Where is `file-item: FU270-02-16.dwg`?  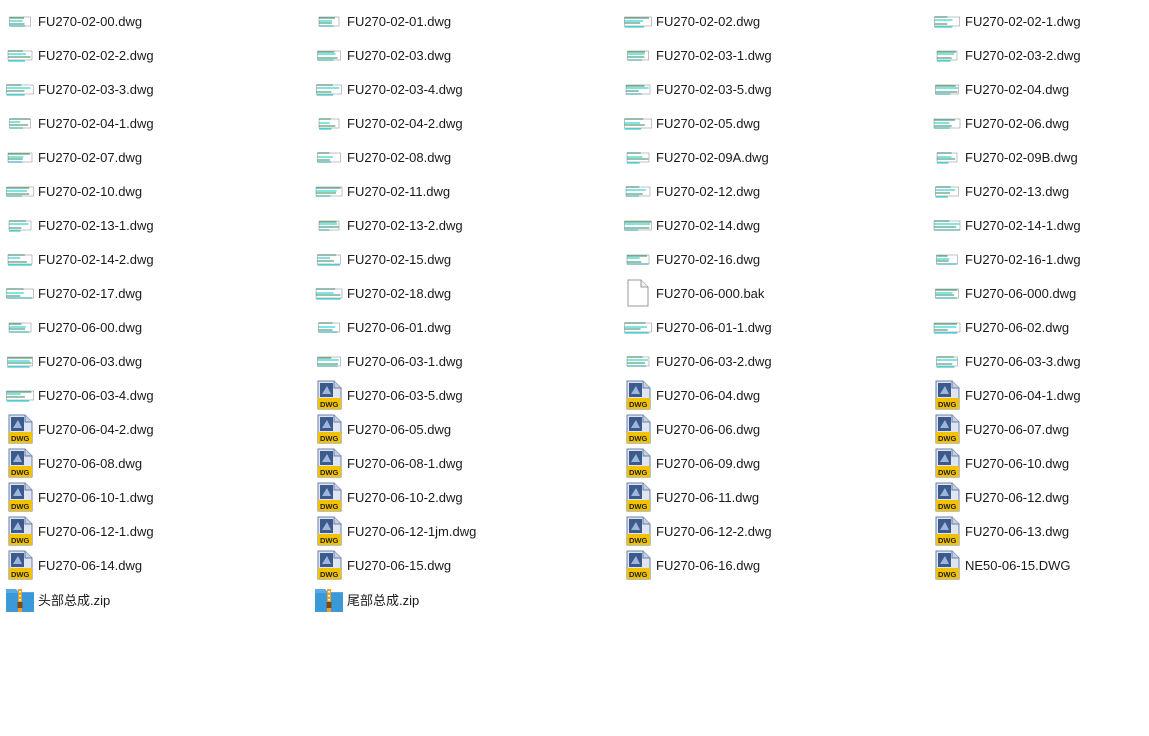
file-item: FU270-02-16.dwg is located at coordinates (777, 259).